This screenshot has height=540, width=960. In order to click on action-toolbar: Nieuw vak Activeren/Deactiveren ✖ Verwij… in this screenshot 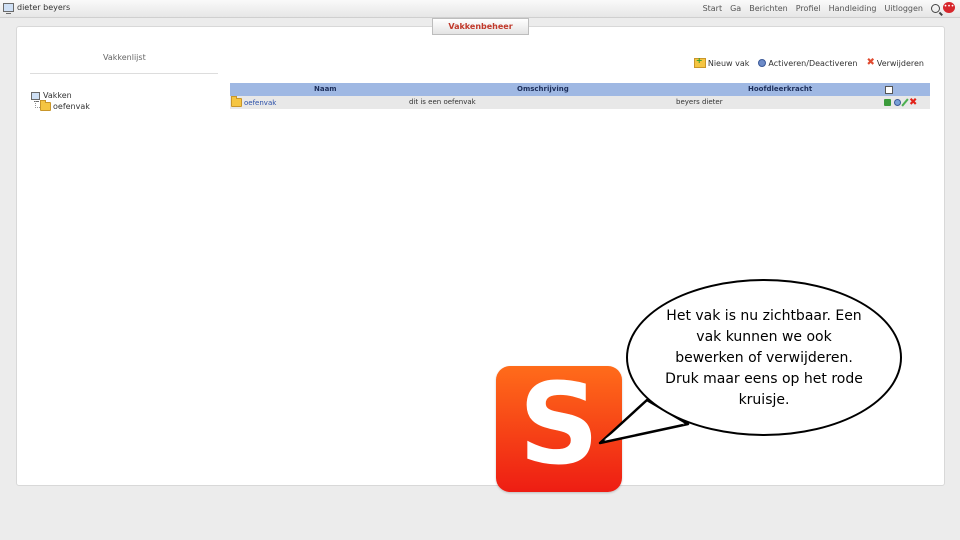, I will do `click(804, 62)`.